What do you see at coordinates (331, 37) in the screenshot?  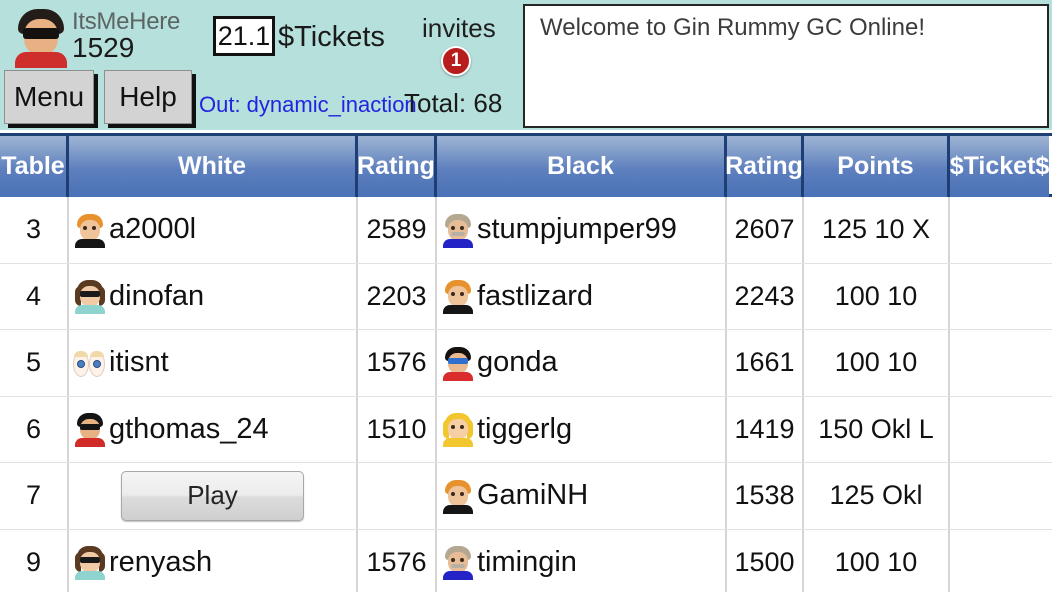 I see `tickets-label: $Tickets` at bounding box center [331, 37].